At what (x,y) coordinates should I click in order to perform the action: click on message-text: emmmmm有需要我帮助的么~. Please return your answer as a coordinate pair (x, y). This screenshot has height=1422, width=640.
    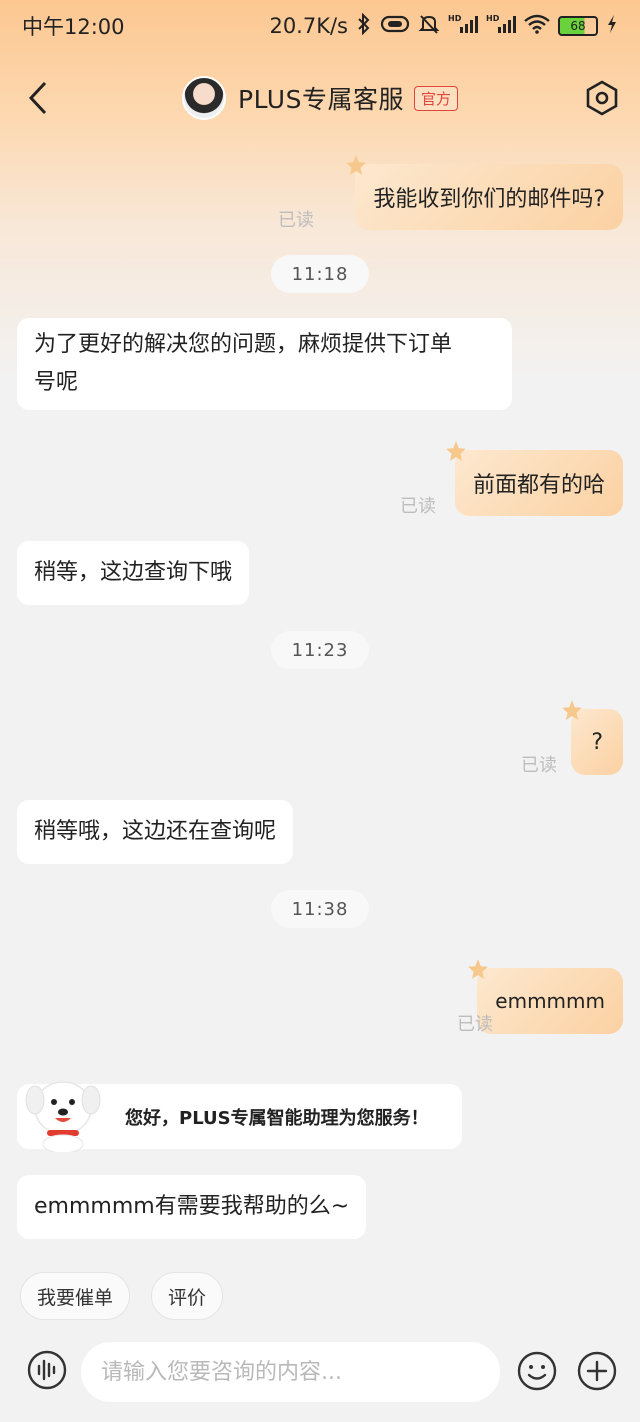
    Looking at the image, I should click on (192, 1206).